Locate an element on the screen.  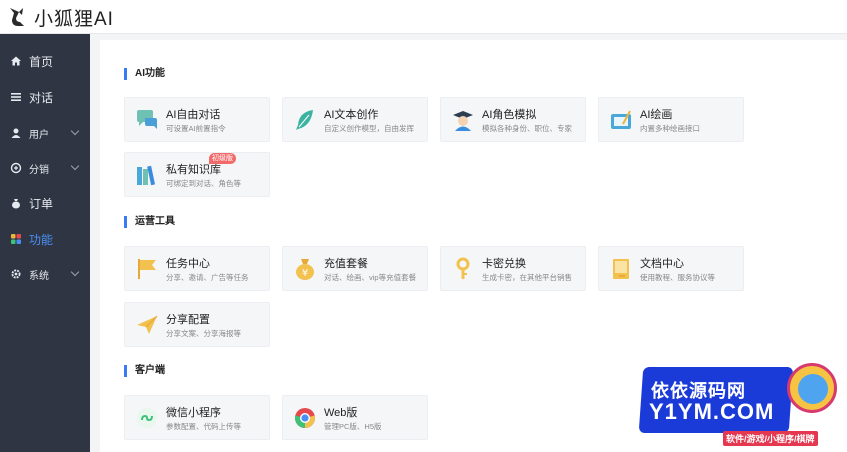
section-title-operations: 运营工具 is located at coordinates (149, 222).